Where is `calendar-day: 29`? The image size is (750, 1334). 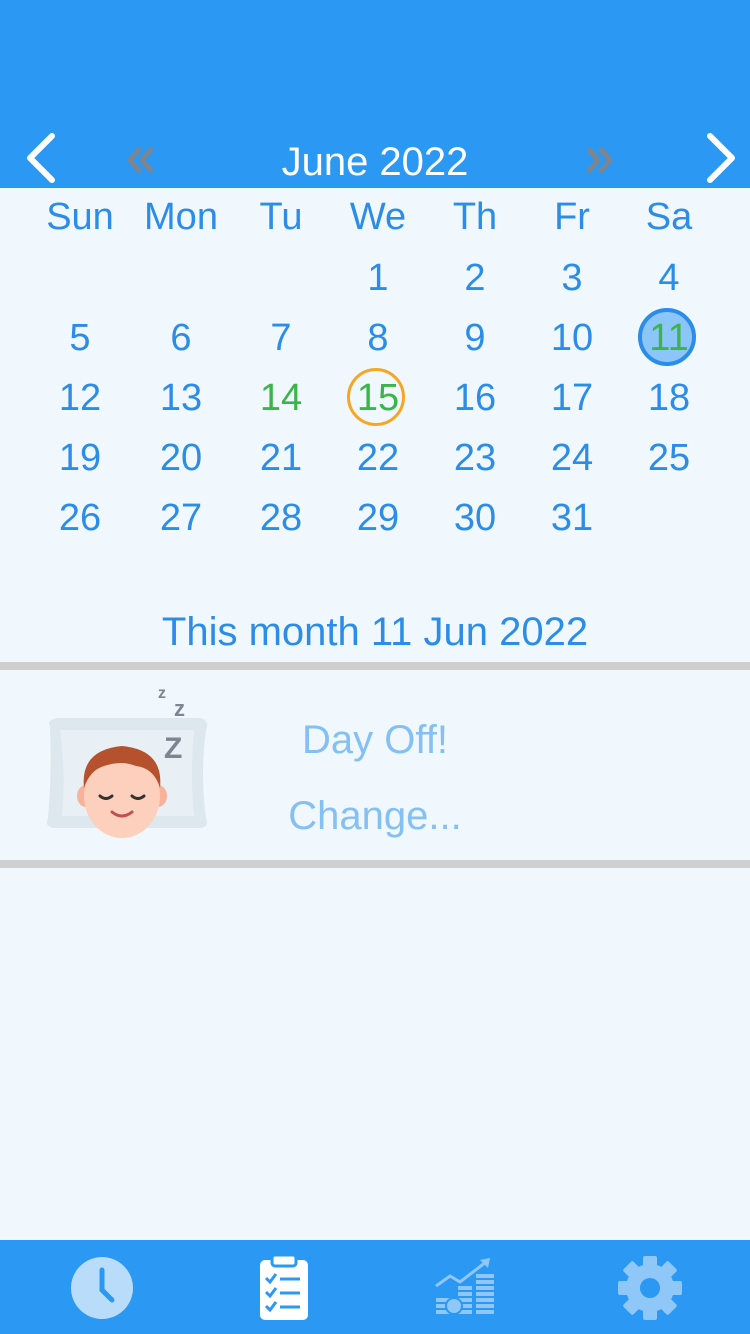
calendar-day: 29 is located at coordinates (378, 520).